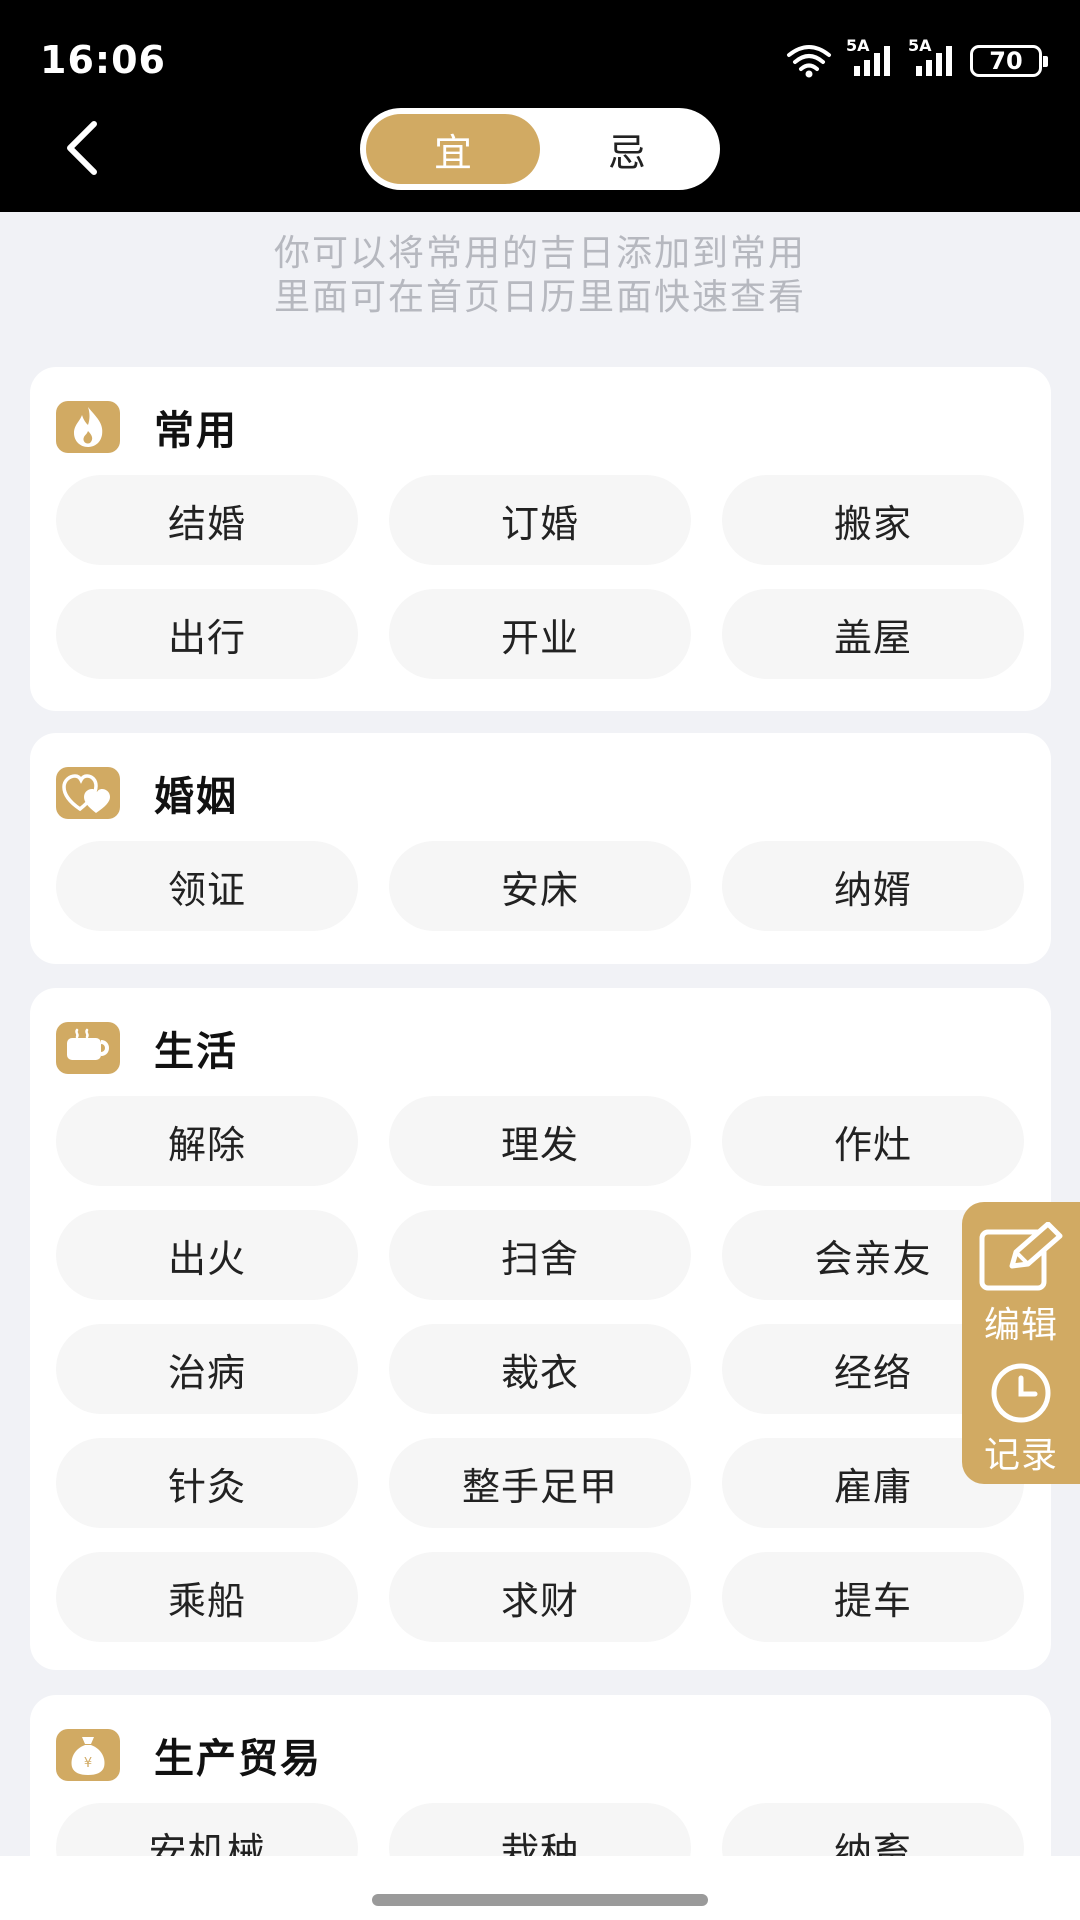 The image size is (1080, 1920). Describe the element at coordinates (88, 1048) in the screenshot. I see `cup-icon` at that location.